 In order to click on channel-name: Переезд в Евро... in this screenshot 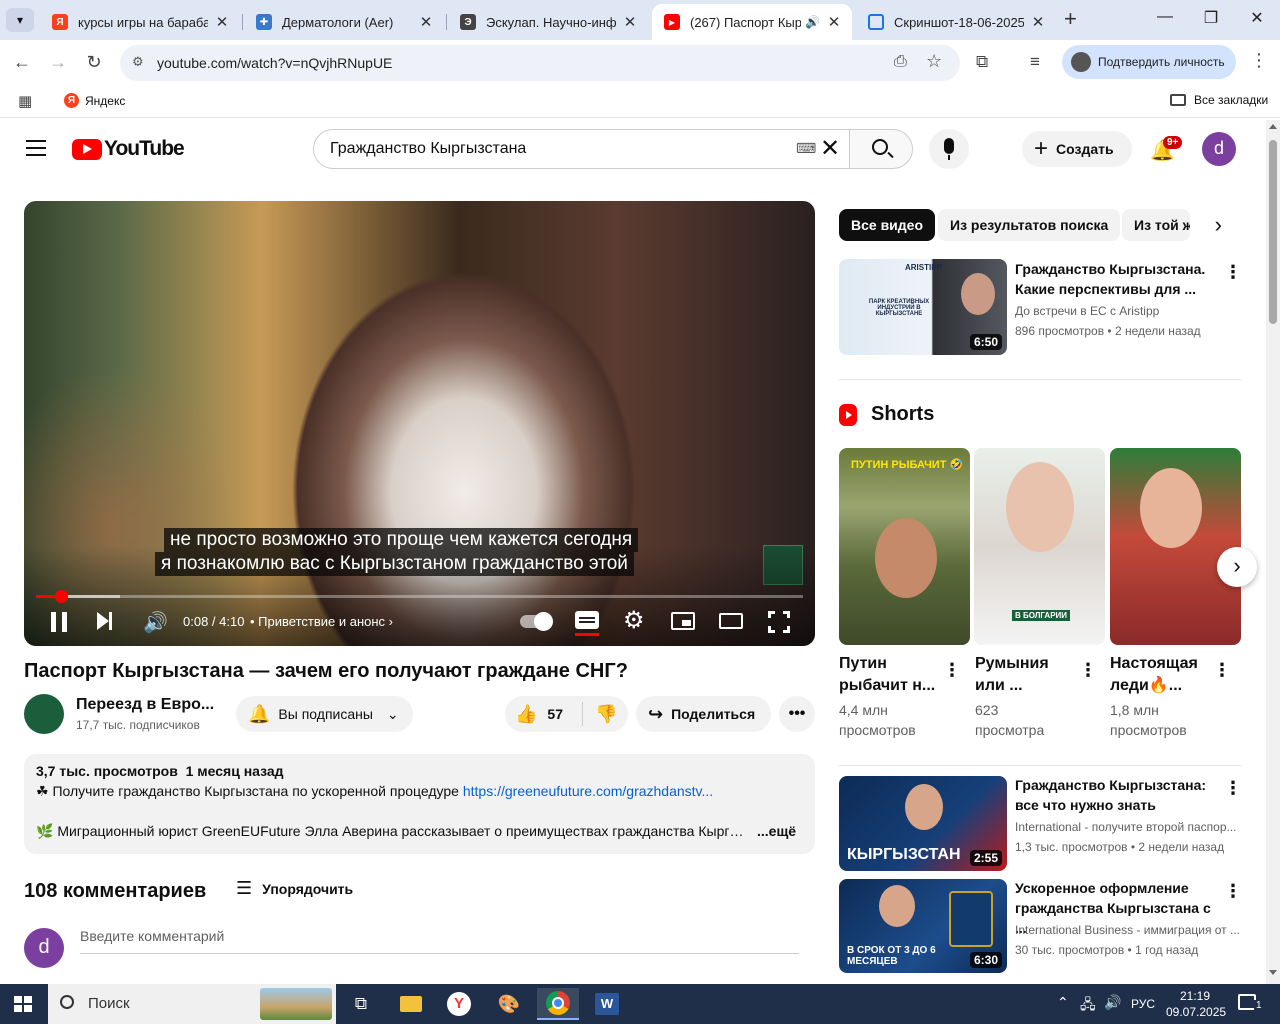, I will do `click(145, 705)`.